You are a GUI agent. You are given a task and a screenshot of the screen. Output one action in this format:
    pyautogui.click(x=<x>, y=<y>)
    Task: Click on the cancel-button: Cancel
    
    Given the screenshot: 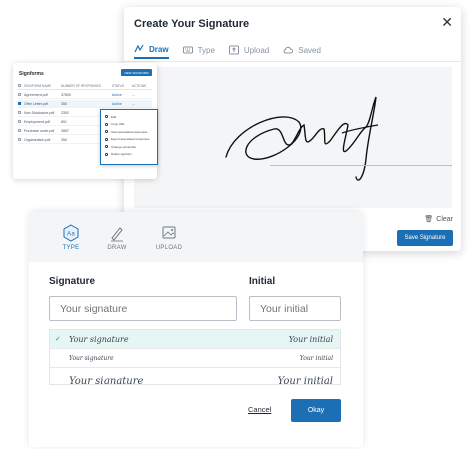 What is the action you would take?
    pyautogui.click(x=259, y=409)
    